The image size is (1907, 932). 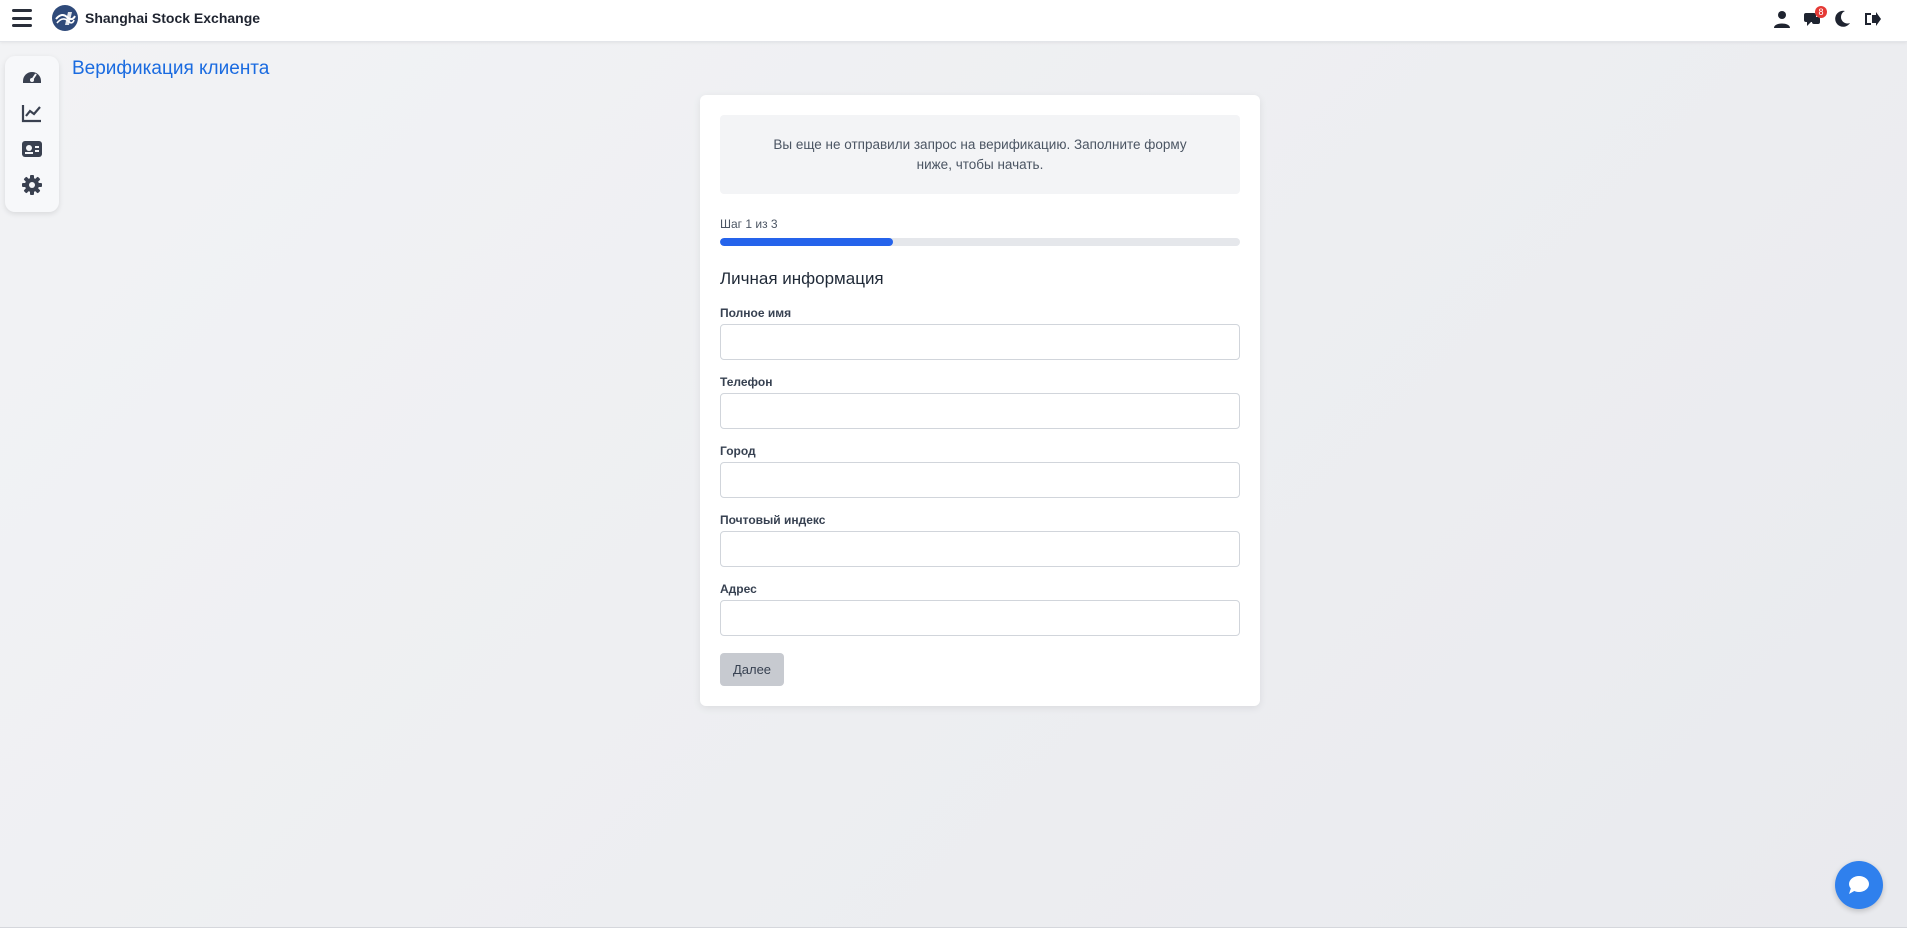 I want to click on chat-icon, so click(x=1859, y=885).